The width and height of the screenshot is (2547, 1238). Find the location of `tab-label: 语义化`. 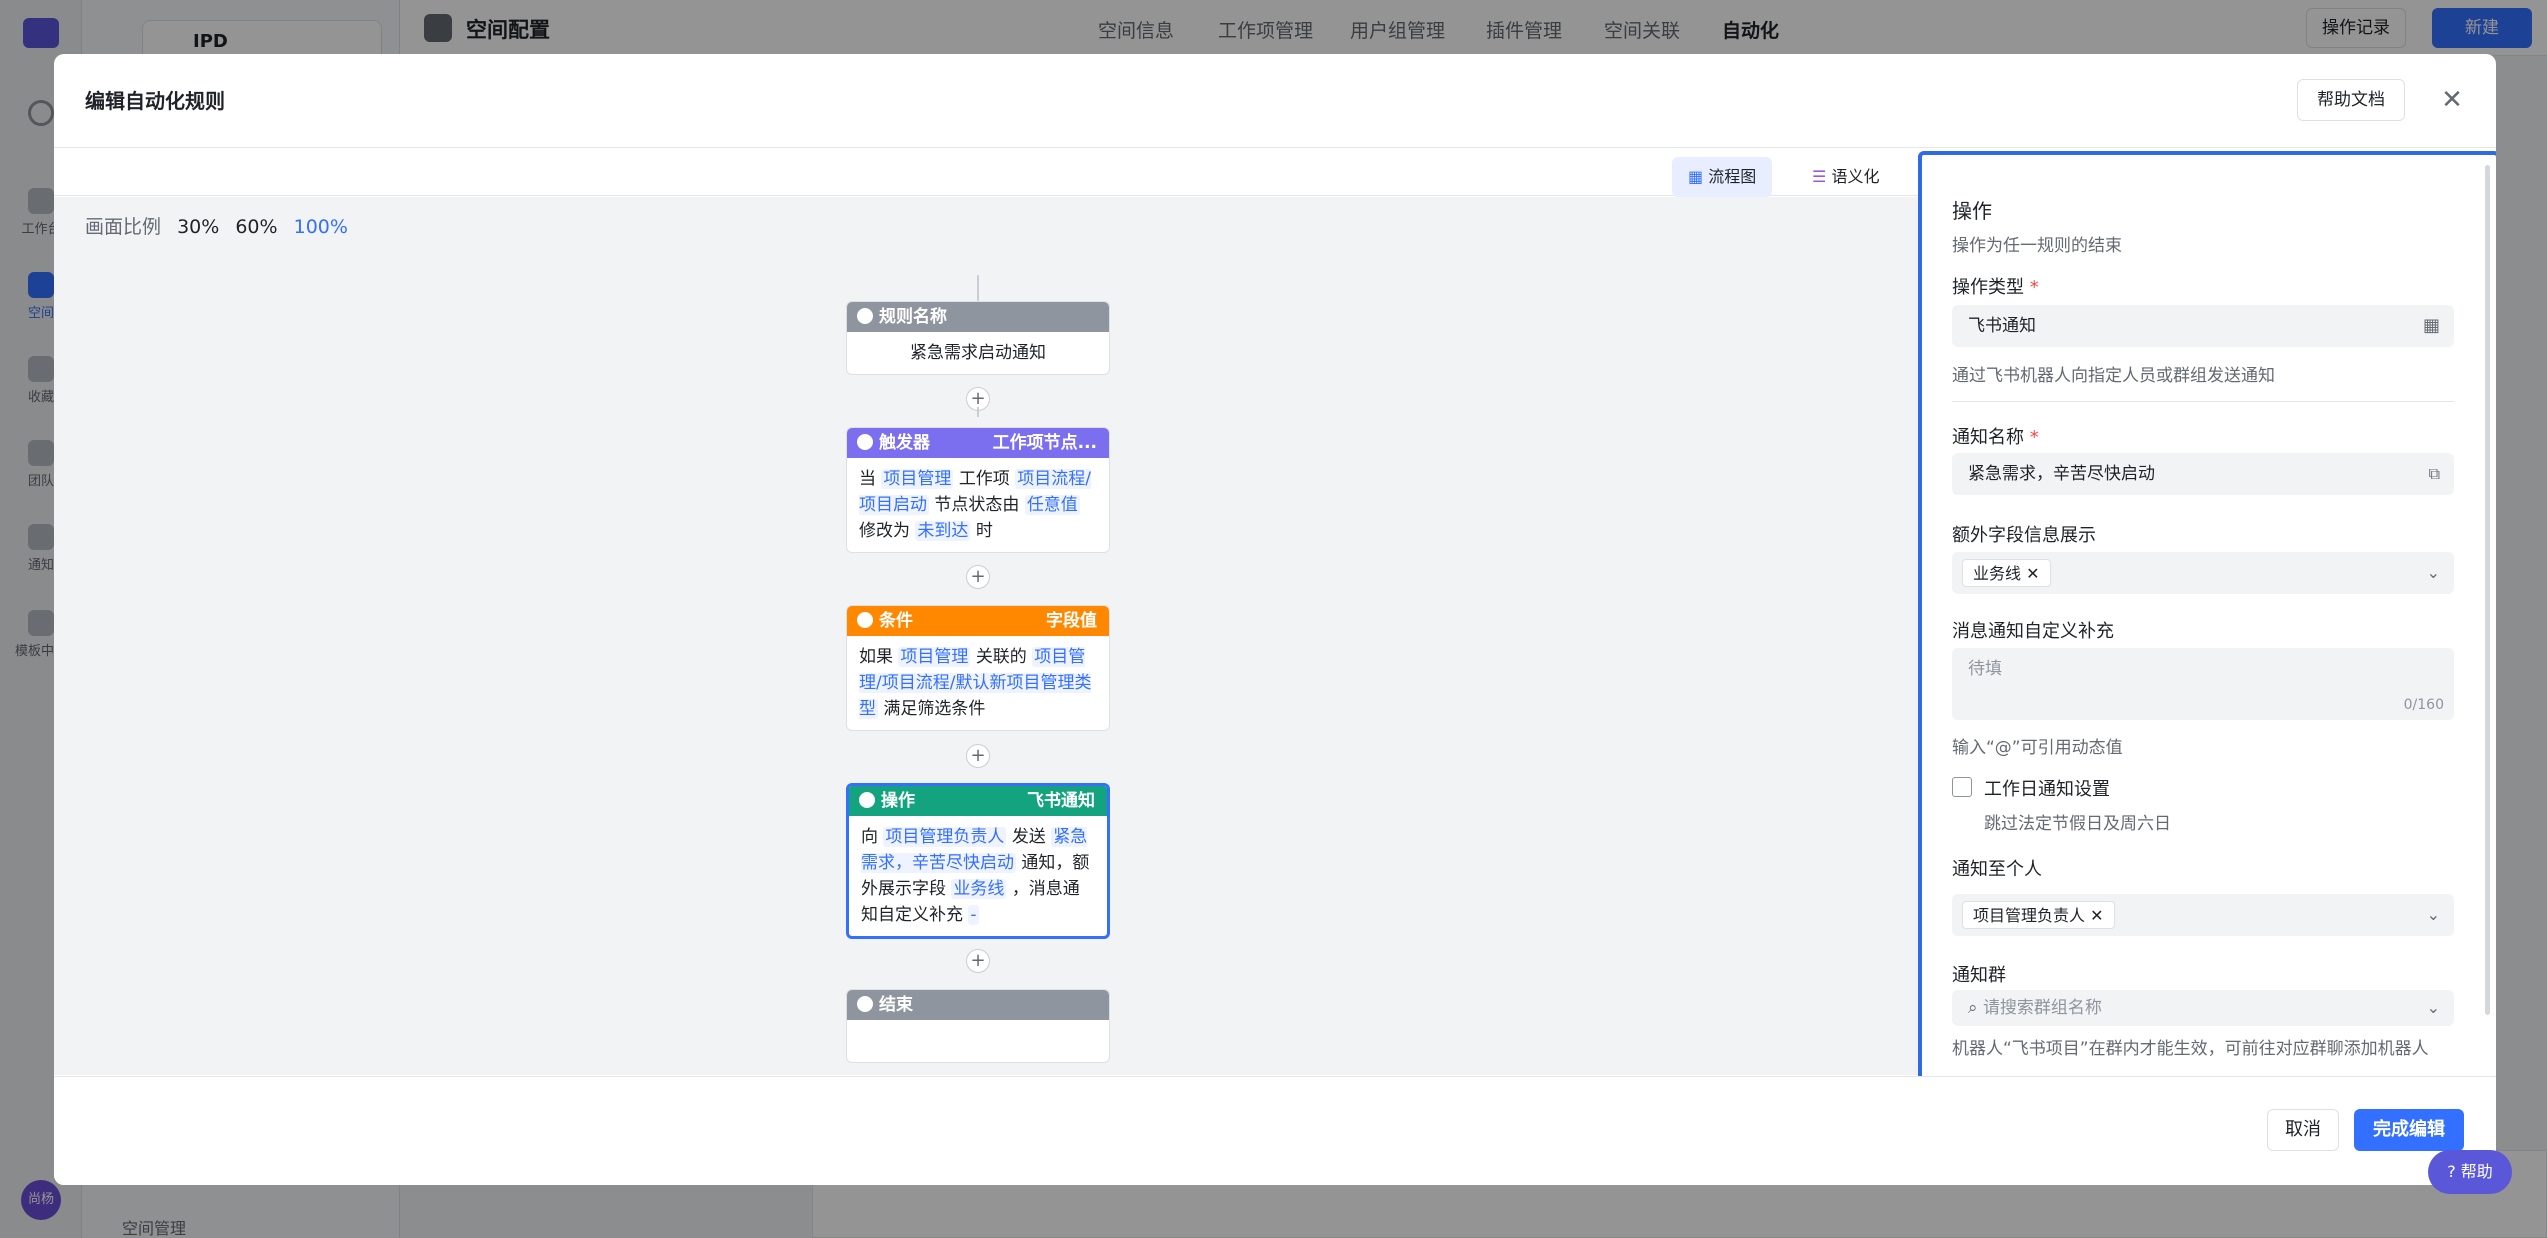

tab-label: 语义化 is located at coordinates (1855, 176).